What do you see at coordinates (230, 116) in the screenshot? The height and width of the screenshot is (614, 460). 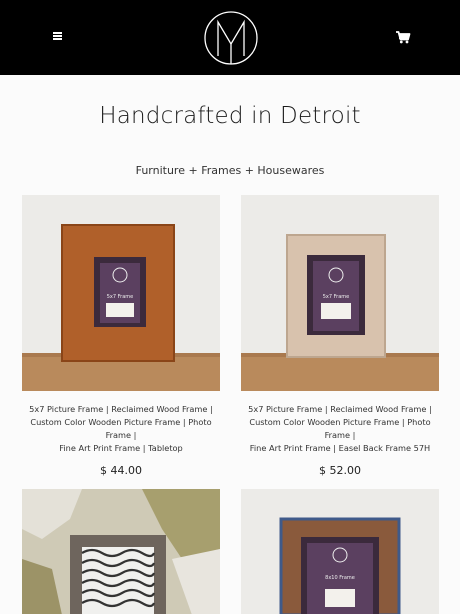 I see `page-title: Handcrafted in Detroit` at bounding box center [230, 116].